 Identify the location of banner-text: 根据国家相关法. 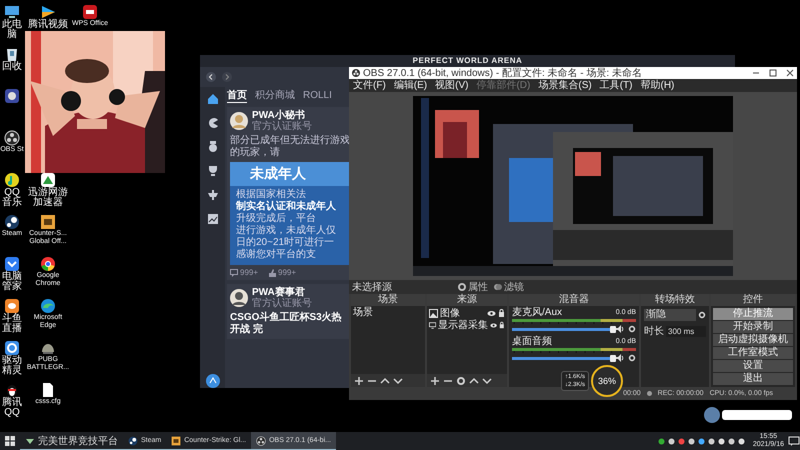
(271, 194).